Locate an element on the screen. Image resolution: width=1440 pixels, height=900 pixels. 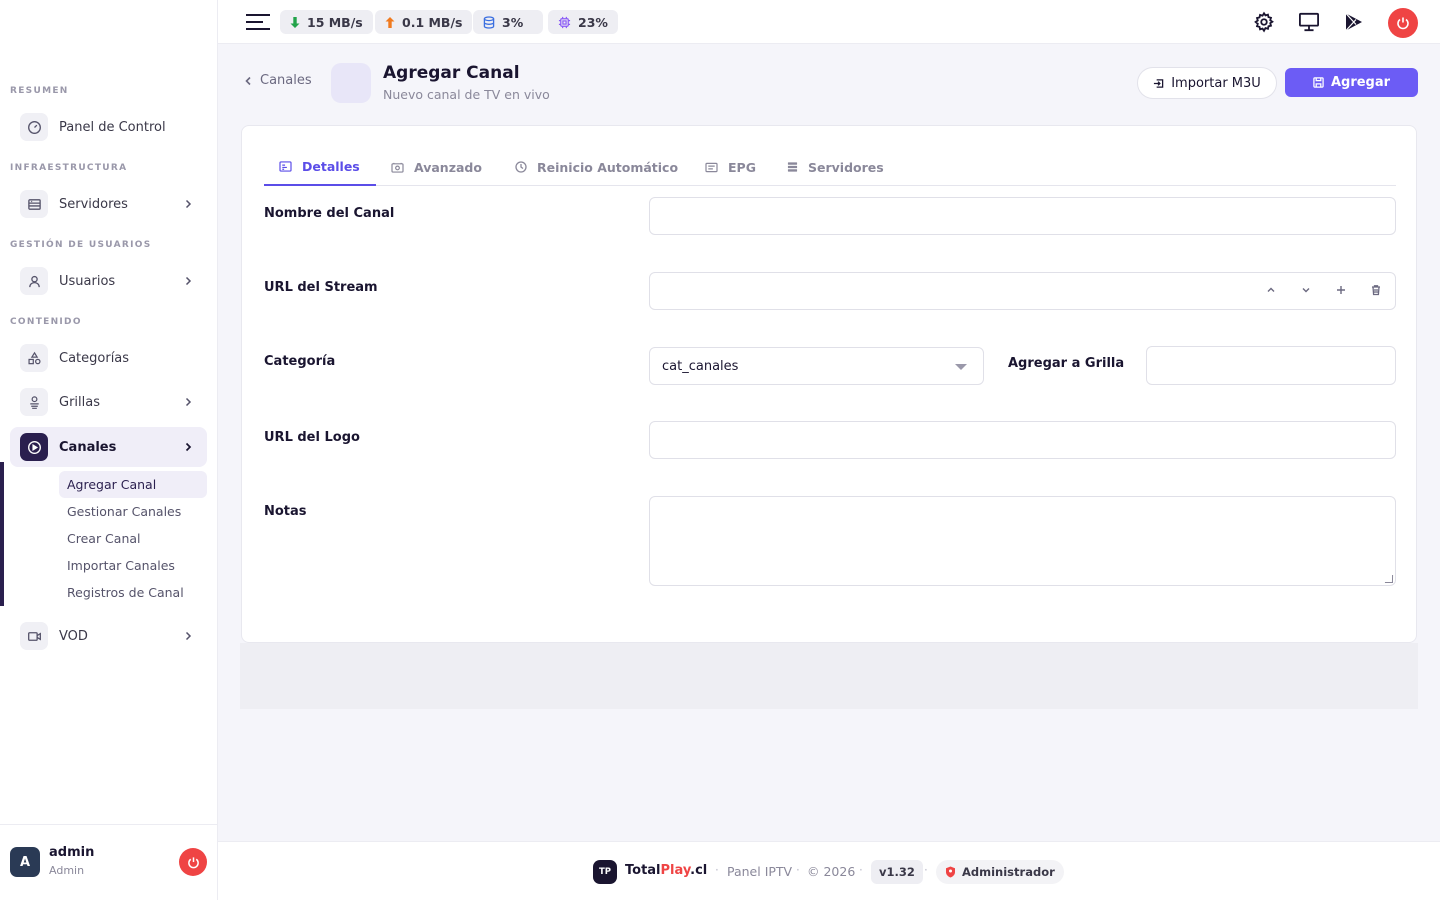
logout-button is located at coordinates (193, 862).